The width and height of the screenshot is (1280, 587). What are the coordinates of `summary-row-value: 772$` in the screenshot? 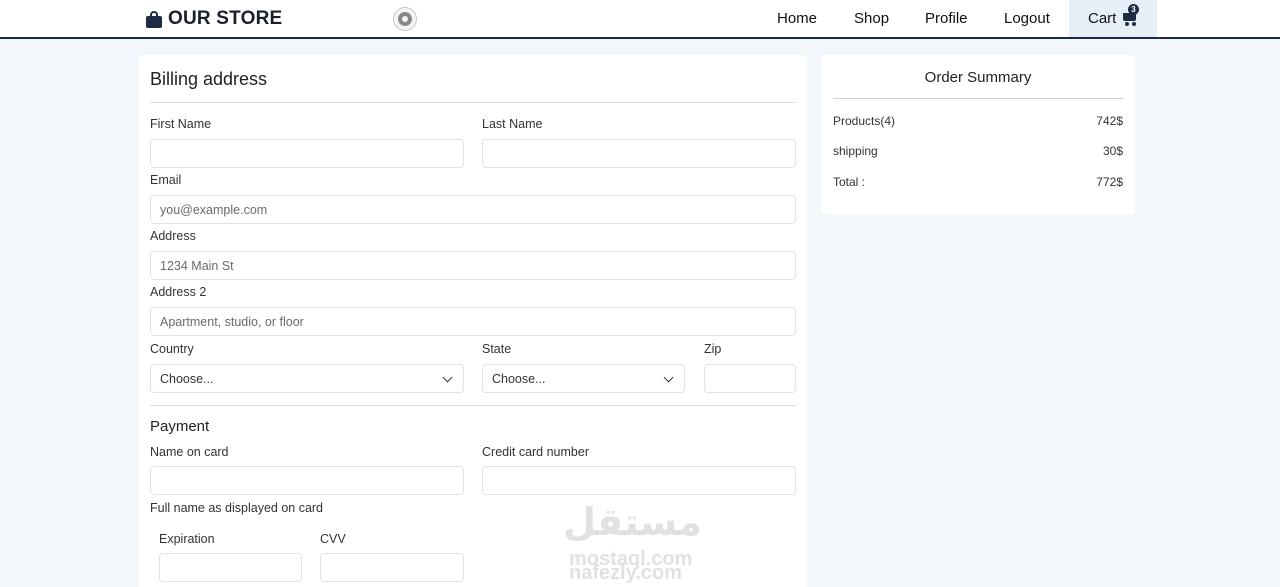 It's located at (1109, 182).